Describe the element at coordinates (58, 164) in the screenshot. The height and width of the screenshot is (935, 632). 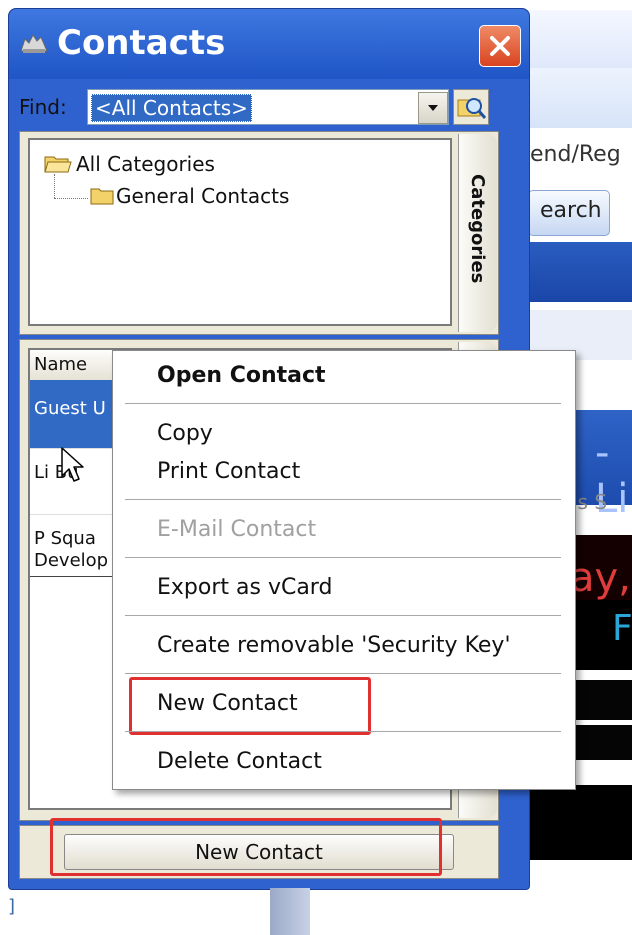
I see `folder-open-icon` at that location.